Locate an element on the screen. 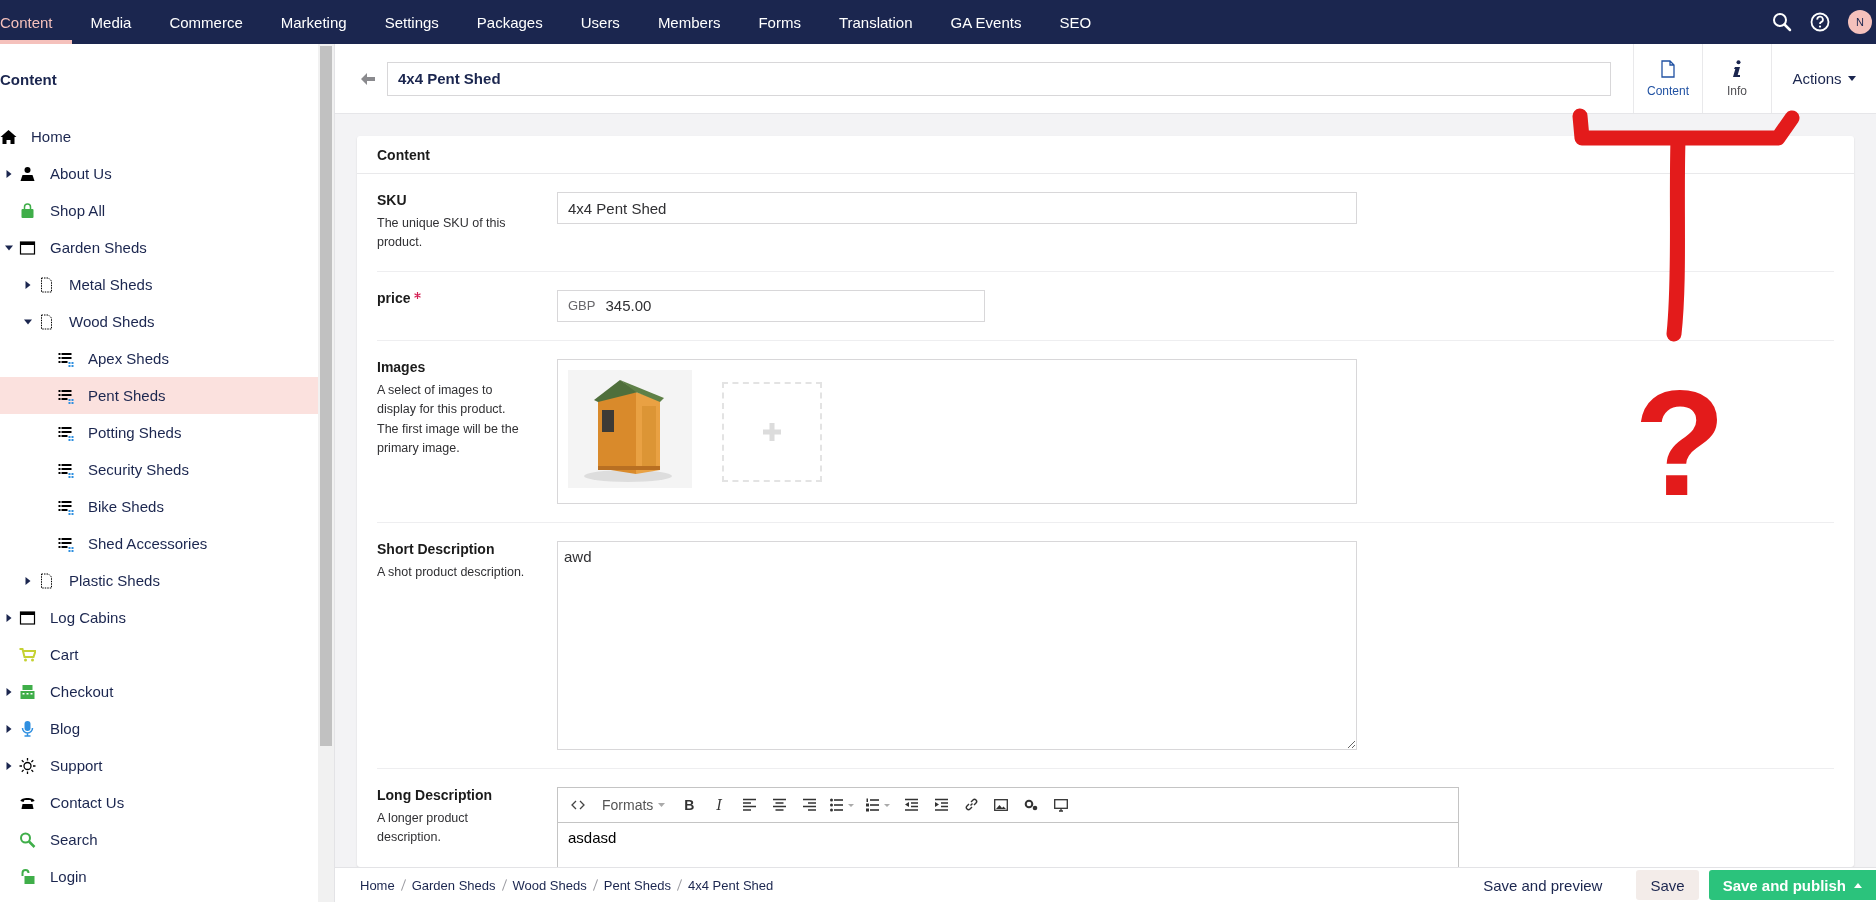 This screenshot has height=902, width=1876. bag-icon is located at coordinates (27, 210).